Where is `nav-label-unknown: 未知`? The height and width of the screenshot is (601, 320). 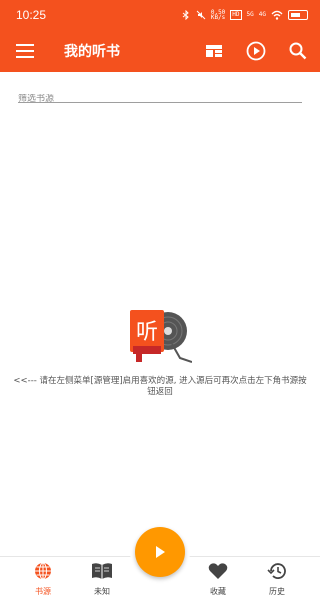
nav-label-unknown: 未知 is located at coordinates (102, 591).